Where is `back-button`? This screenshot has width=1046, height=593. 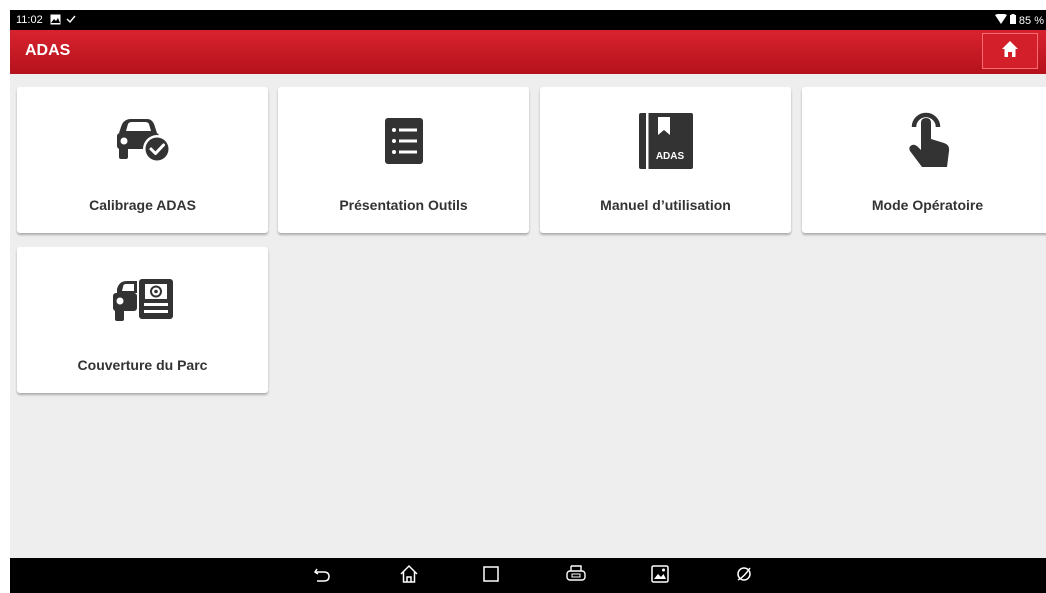 back-button is located at coordinates (322, 576).